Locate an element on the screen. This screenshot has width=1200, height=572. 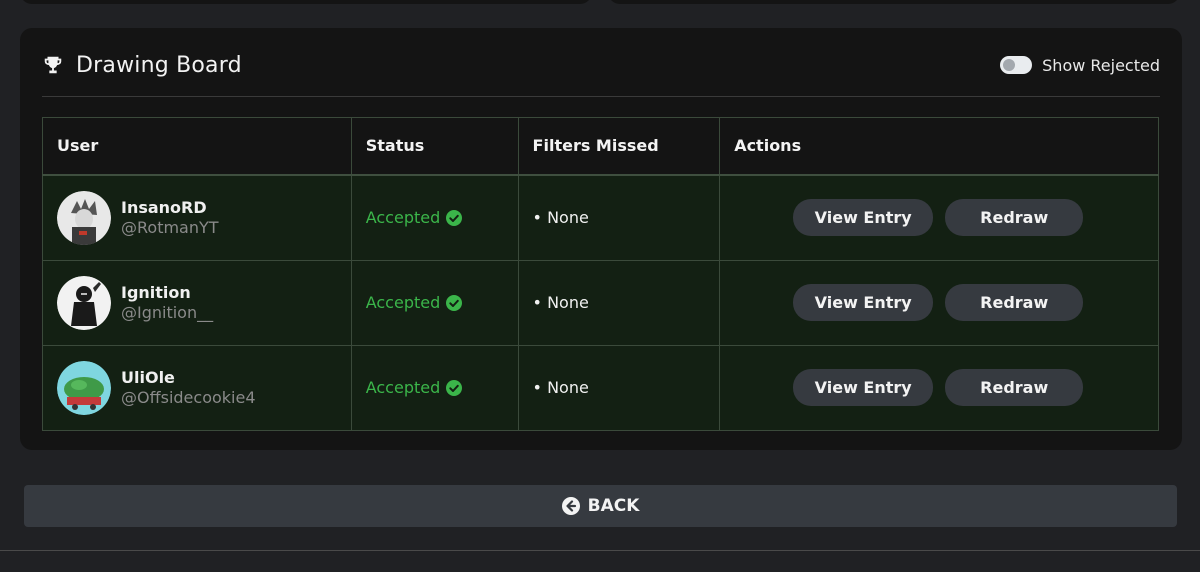
user-cell: InsanoRD @RotmanYT is located at coordinates (197, 217).